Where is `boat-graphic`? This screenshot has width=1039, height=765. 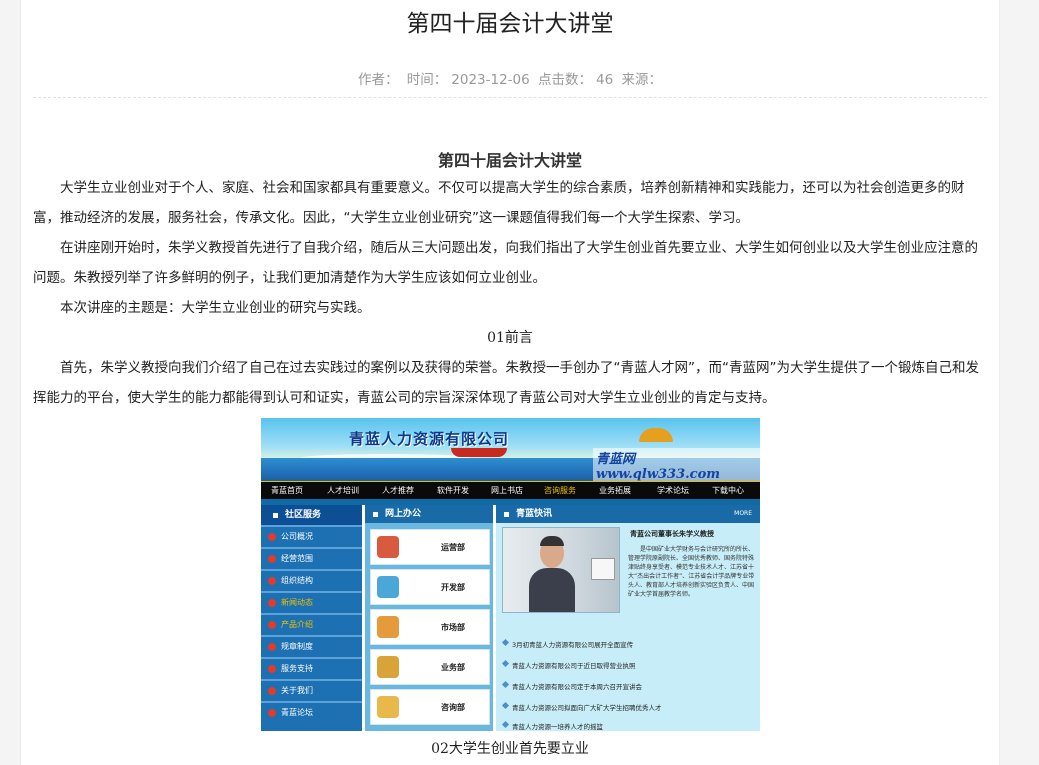
boat-graphic is located at coordinates (479, 452).